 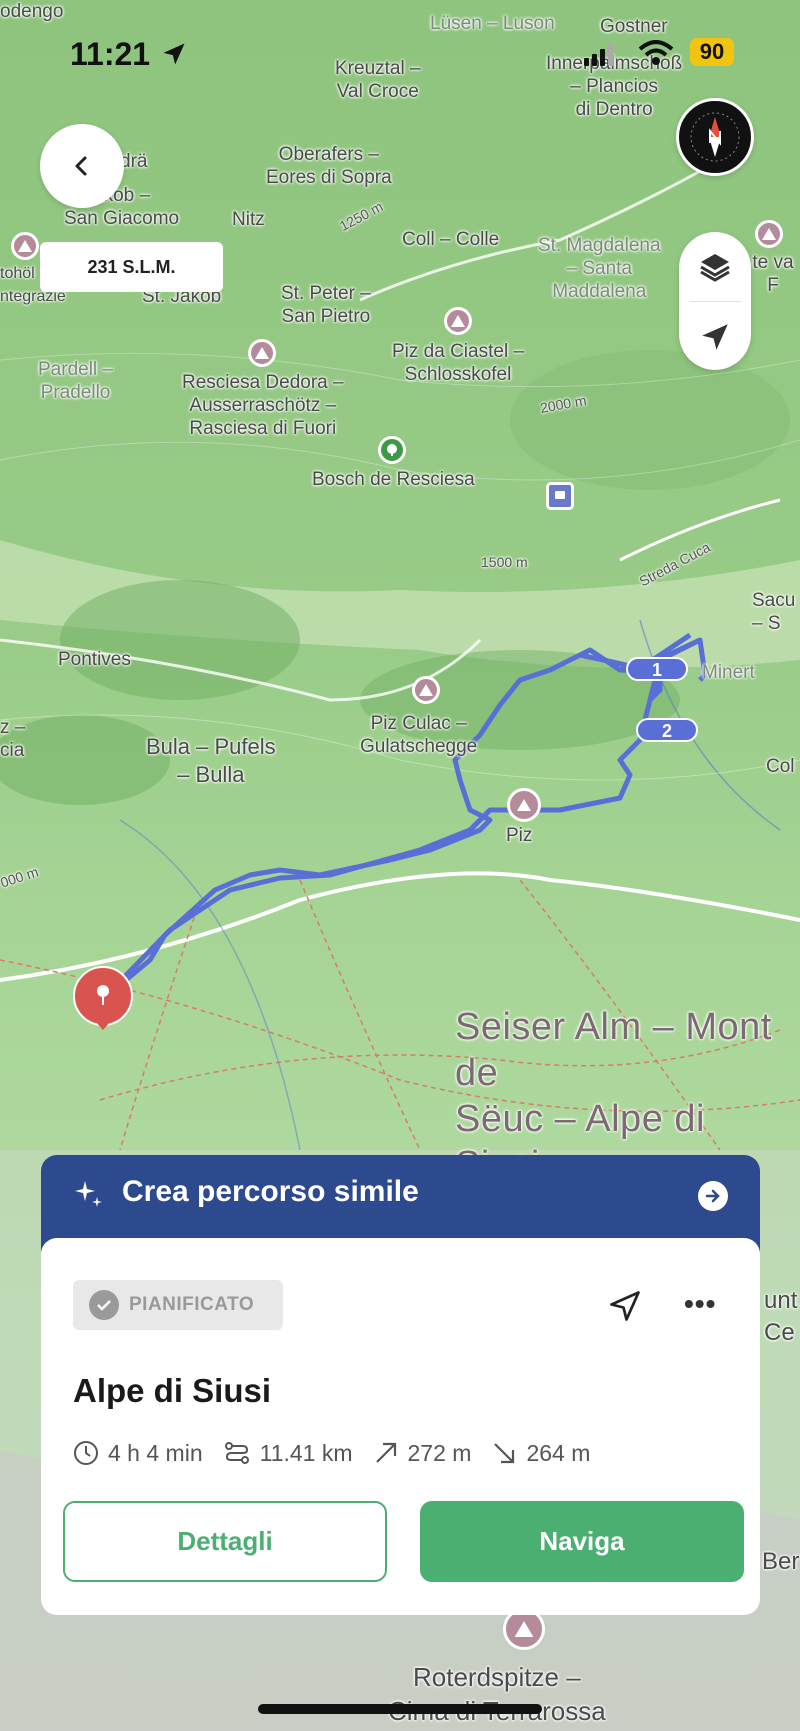 What do you see at coordinates (392, 450) in the screenshot?
I see `tree-icon` at bounding box center [392, 450].